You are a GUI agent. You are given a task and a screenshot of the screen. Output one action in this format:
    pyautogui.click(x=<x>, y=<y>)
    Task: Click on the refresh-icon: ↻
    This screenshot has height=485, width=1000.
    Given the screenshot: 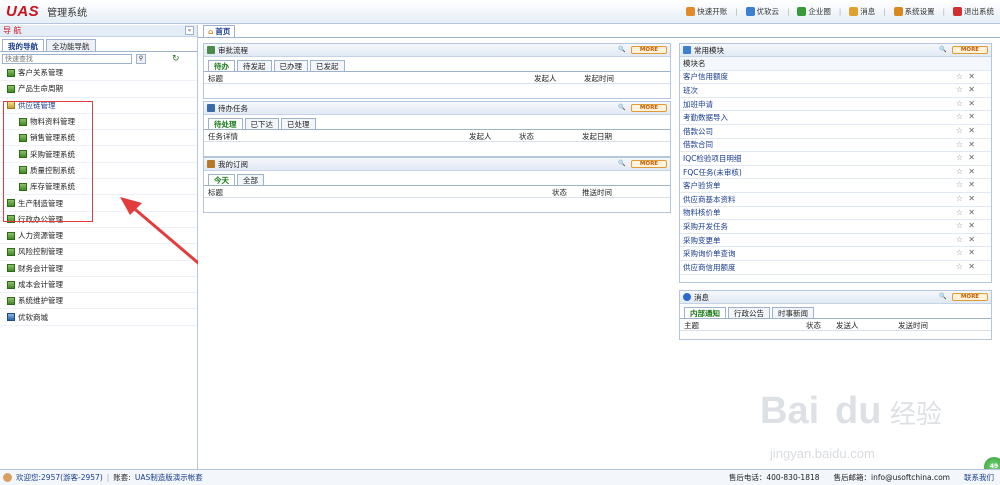 What is the action you would take?
    pyautogui.click(x=176, y=59)
    